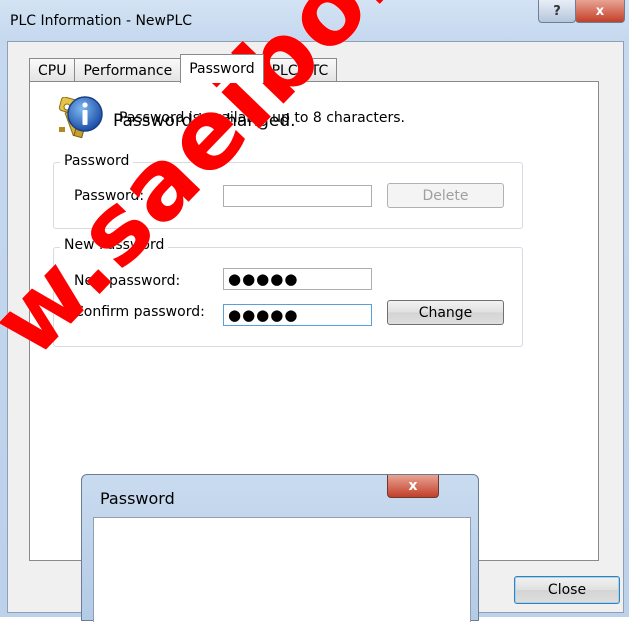 This screenshot has height=622, width=629. Describe the element at coordinates (297, 315) in the screenshot. I see `confirm-password-input: ●●●●●` at that location.